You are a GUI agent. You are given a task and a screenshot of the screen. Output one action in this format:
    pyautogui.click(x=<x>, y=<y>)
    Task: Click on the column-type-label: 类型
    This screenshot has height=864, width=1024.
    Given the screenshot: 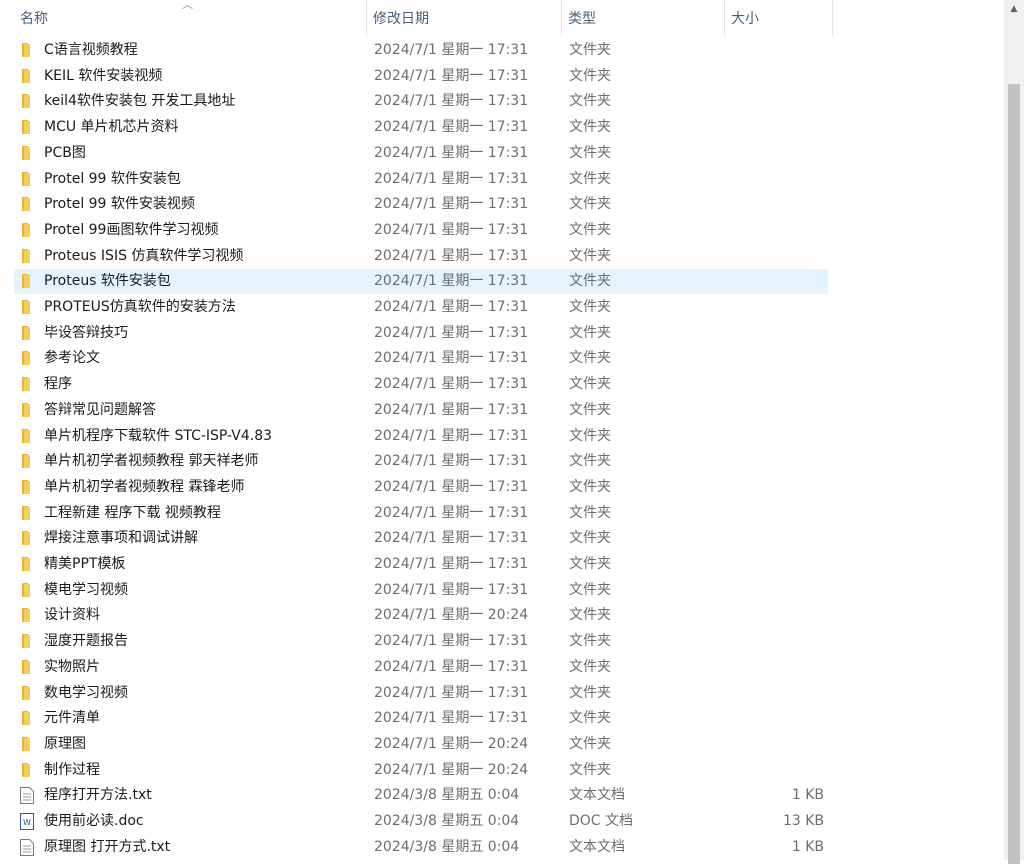 What is the action you would take?
    pyautogui.click(x=582, y=19)
    